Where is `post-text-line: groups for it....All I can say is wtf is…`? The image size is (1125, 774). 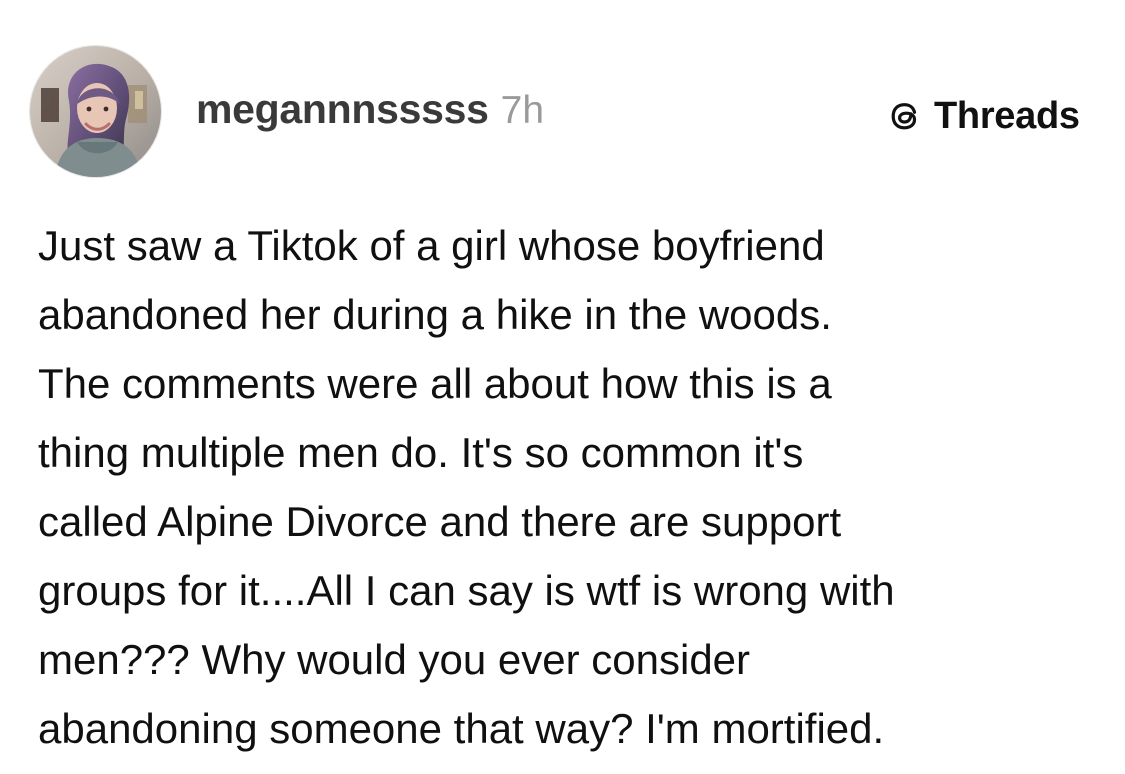
post-text-line: groups for it....All I can say is wtf is… is located at coordinates (466, 590).